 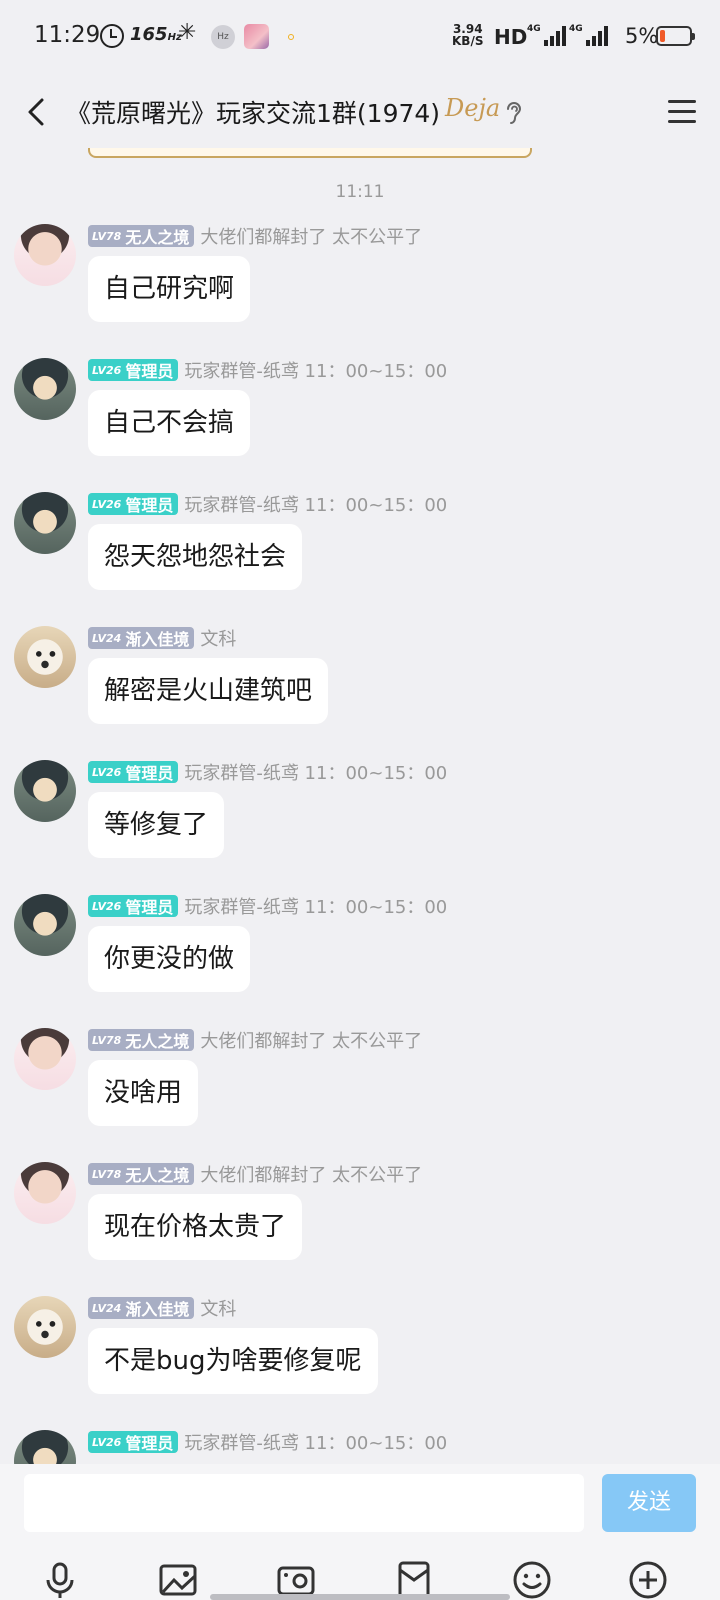 What do you see at coordinates (360, 413) in the screenshot?
I see `chat-message: LV26 管理员 玩家群管-纸鸢 11：00~15：00 自己不会搞` at bounding box center [360, 413].